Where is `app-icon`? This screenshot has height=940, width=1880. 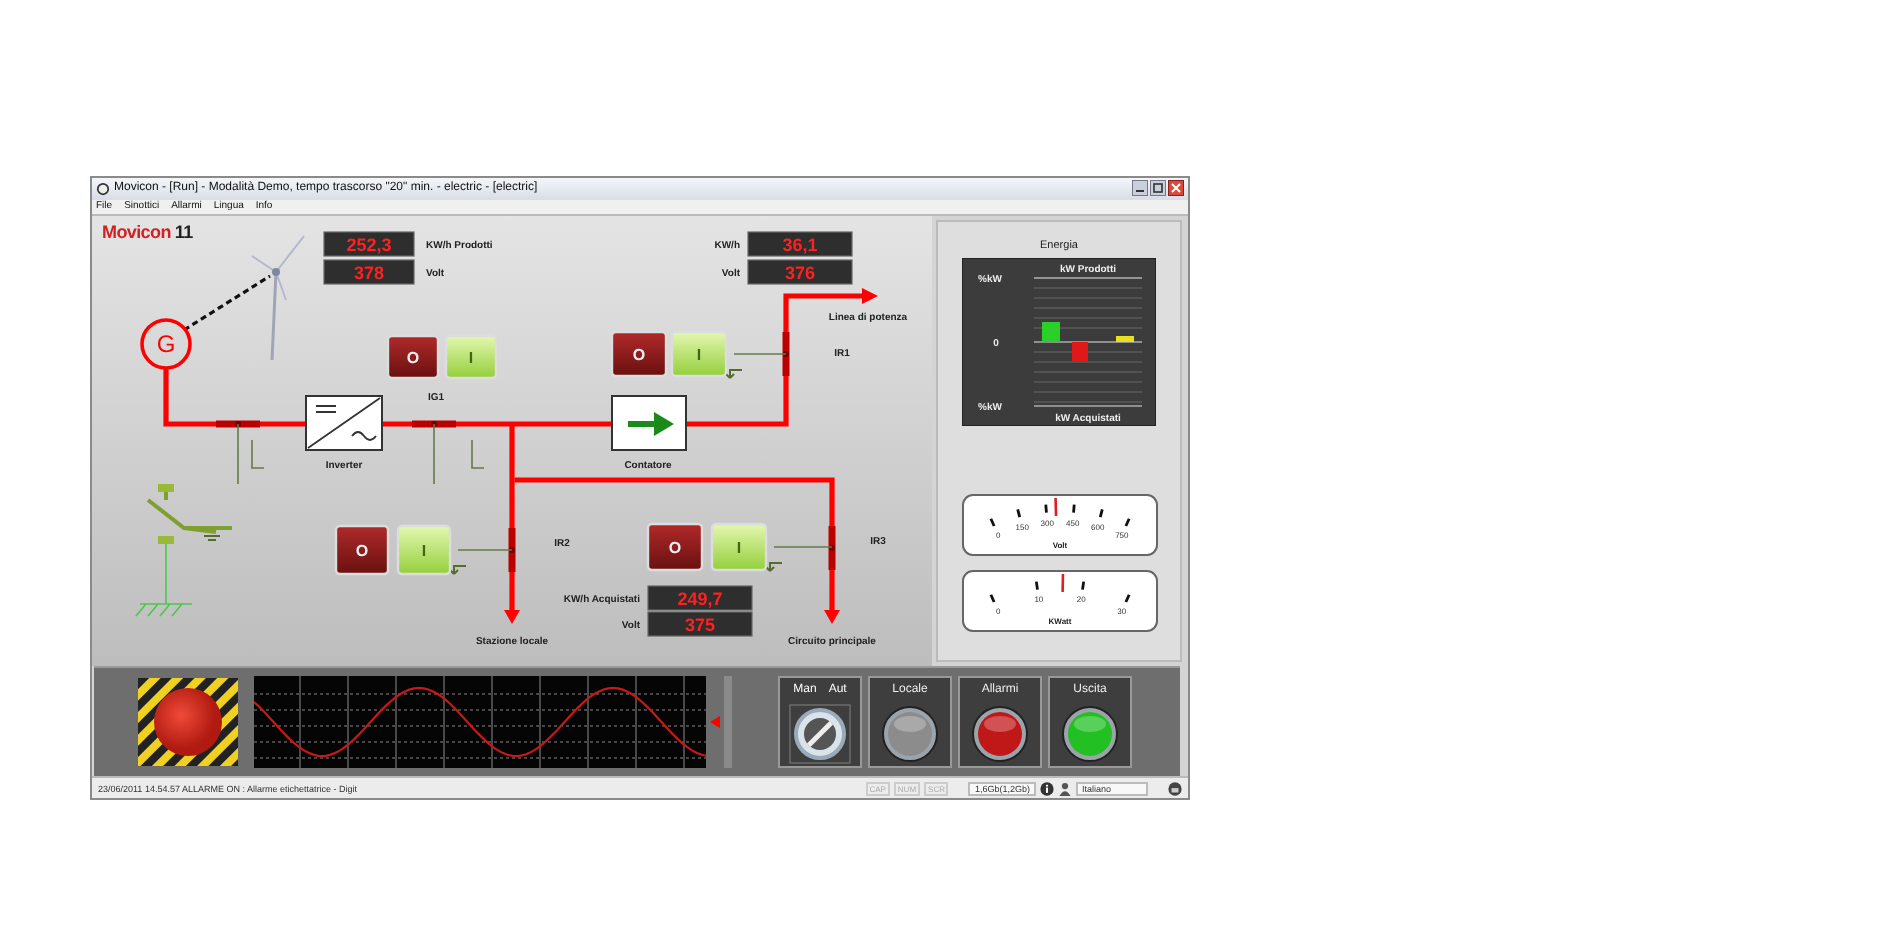
app-icon is located at coordinates (103, 188).